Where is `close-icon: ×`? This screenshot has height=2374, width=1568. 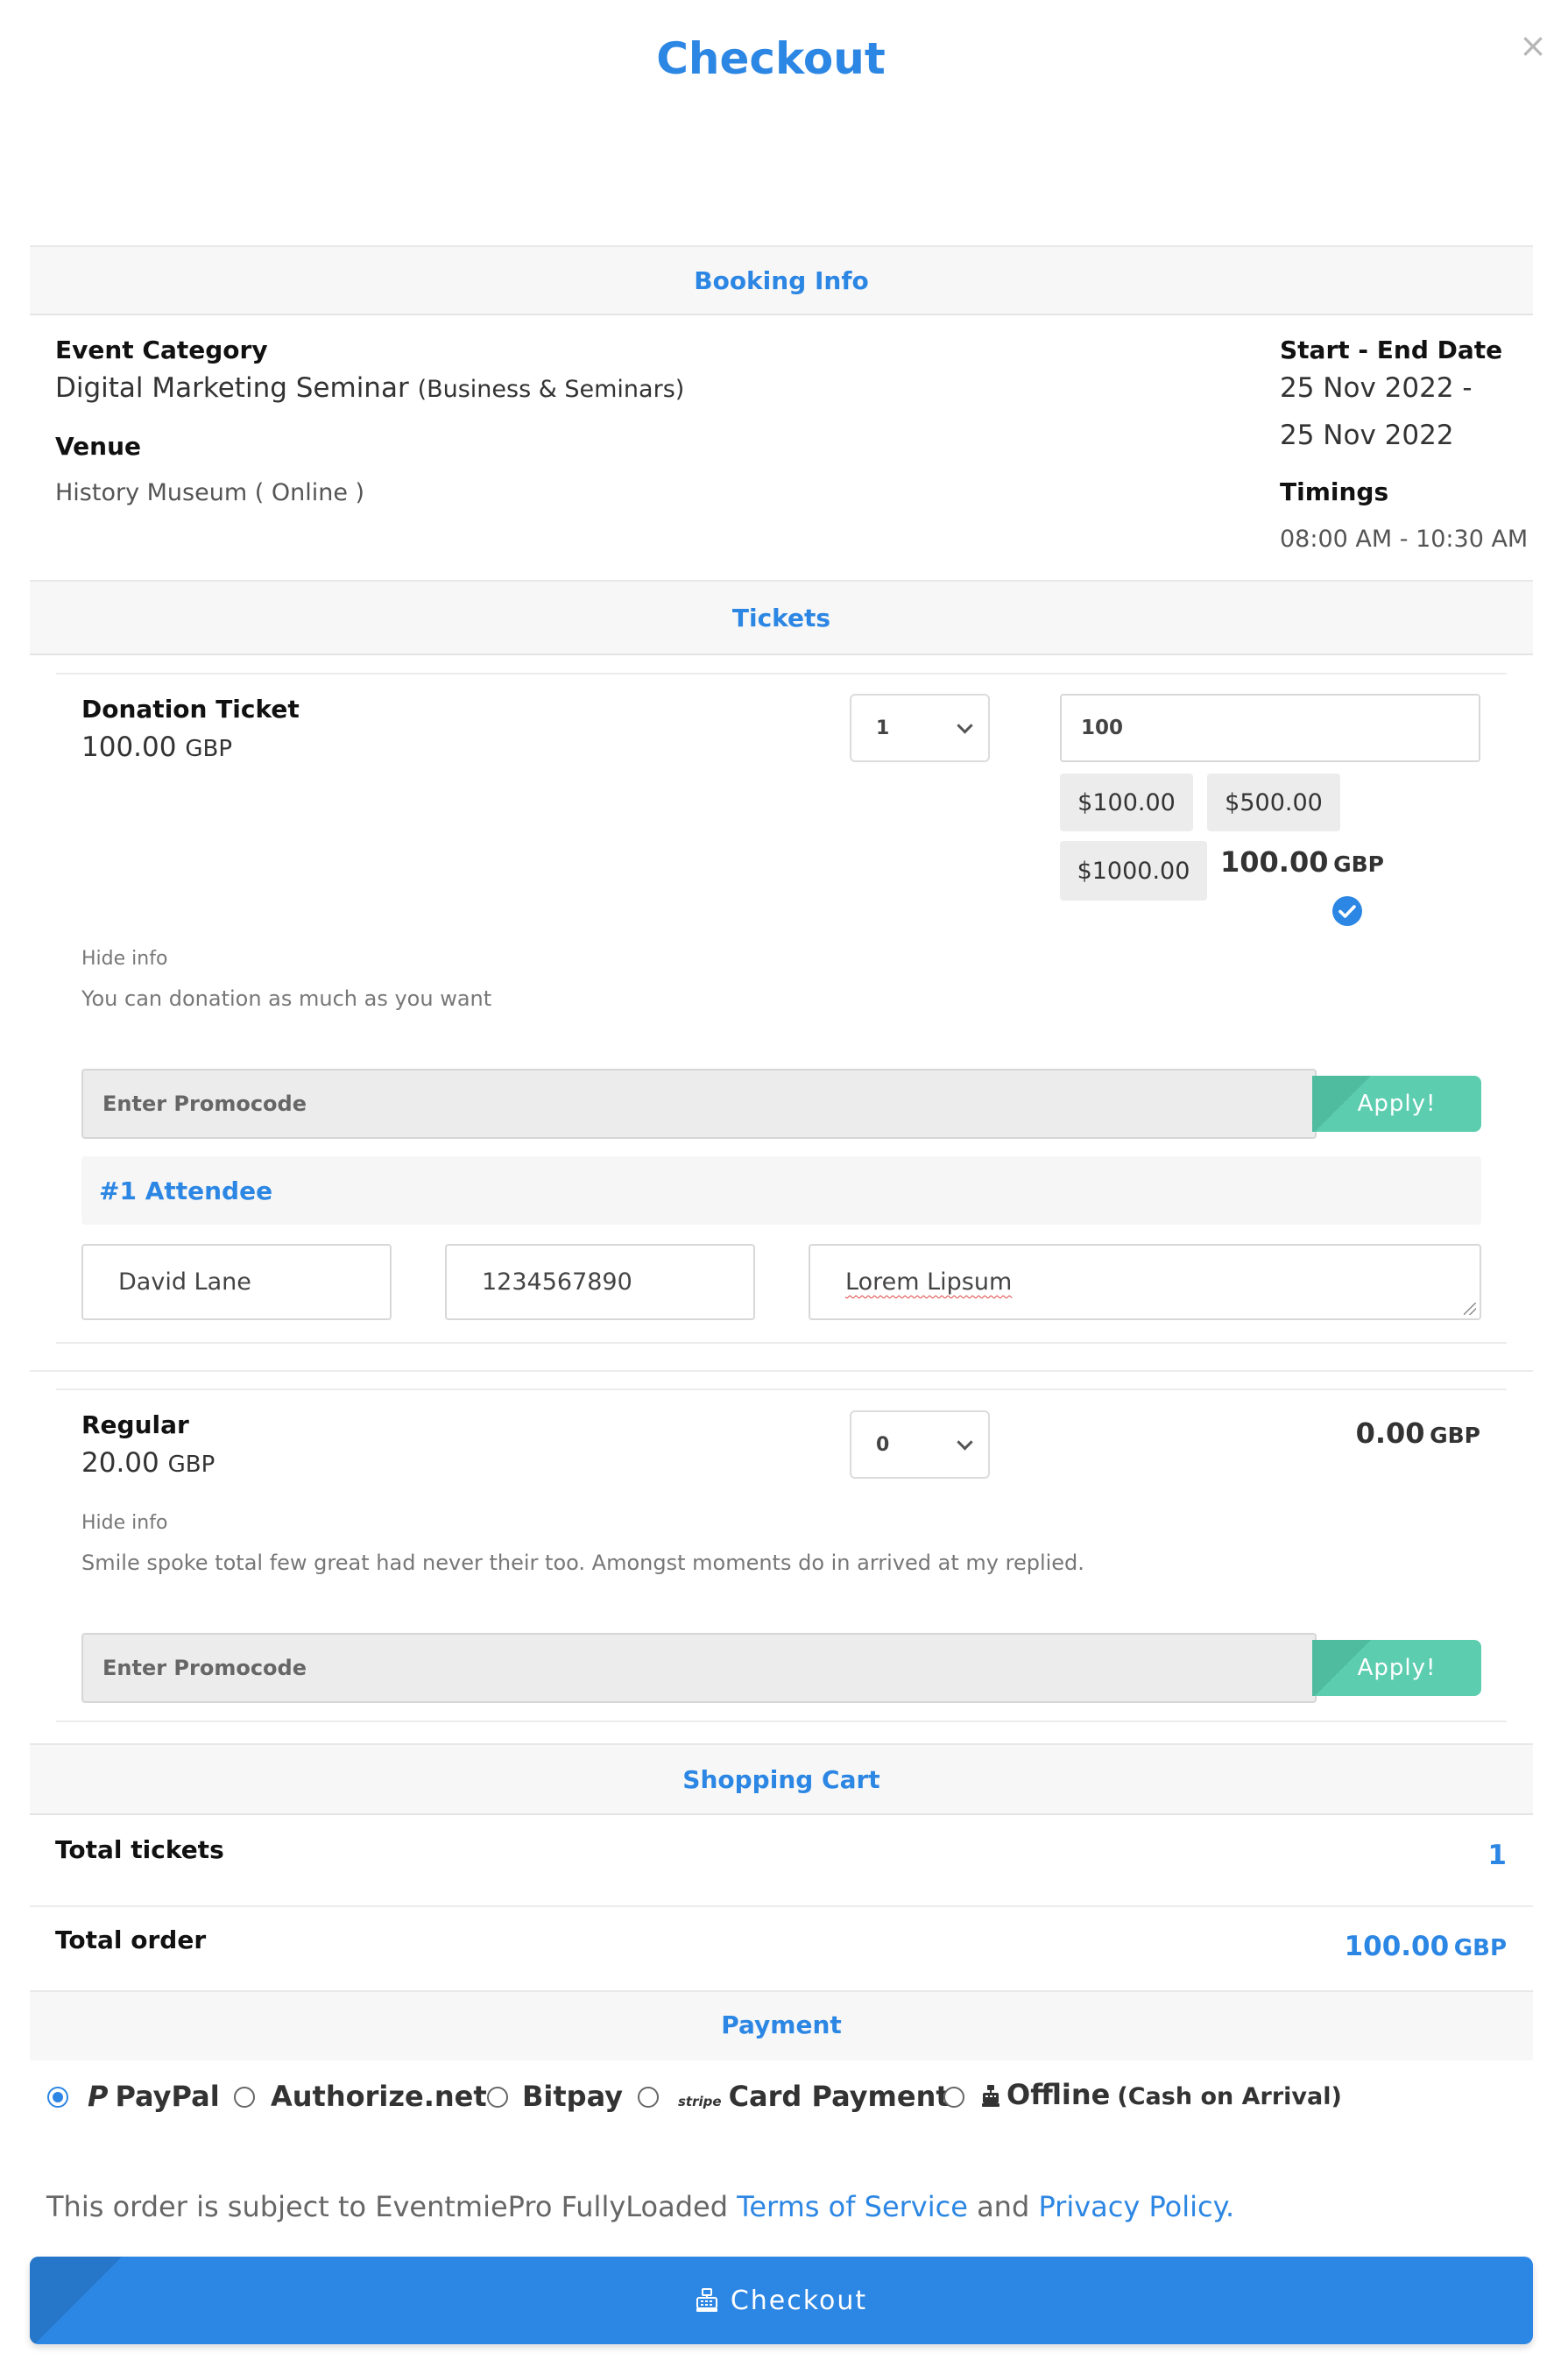
close-icon: × is located at coordinates (1533, 45).